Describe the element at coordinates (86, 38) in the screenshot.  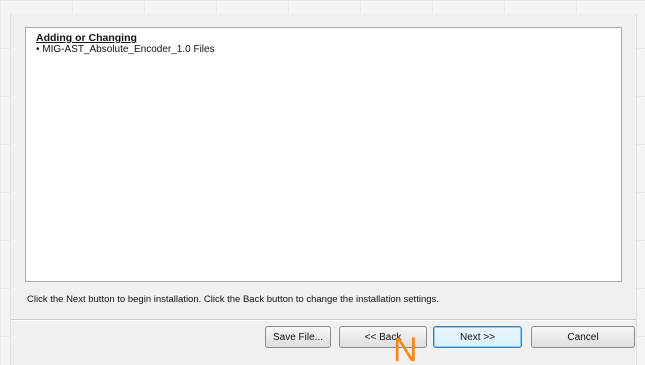
I see `summary-heading: Adding or Changing` at that location.